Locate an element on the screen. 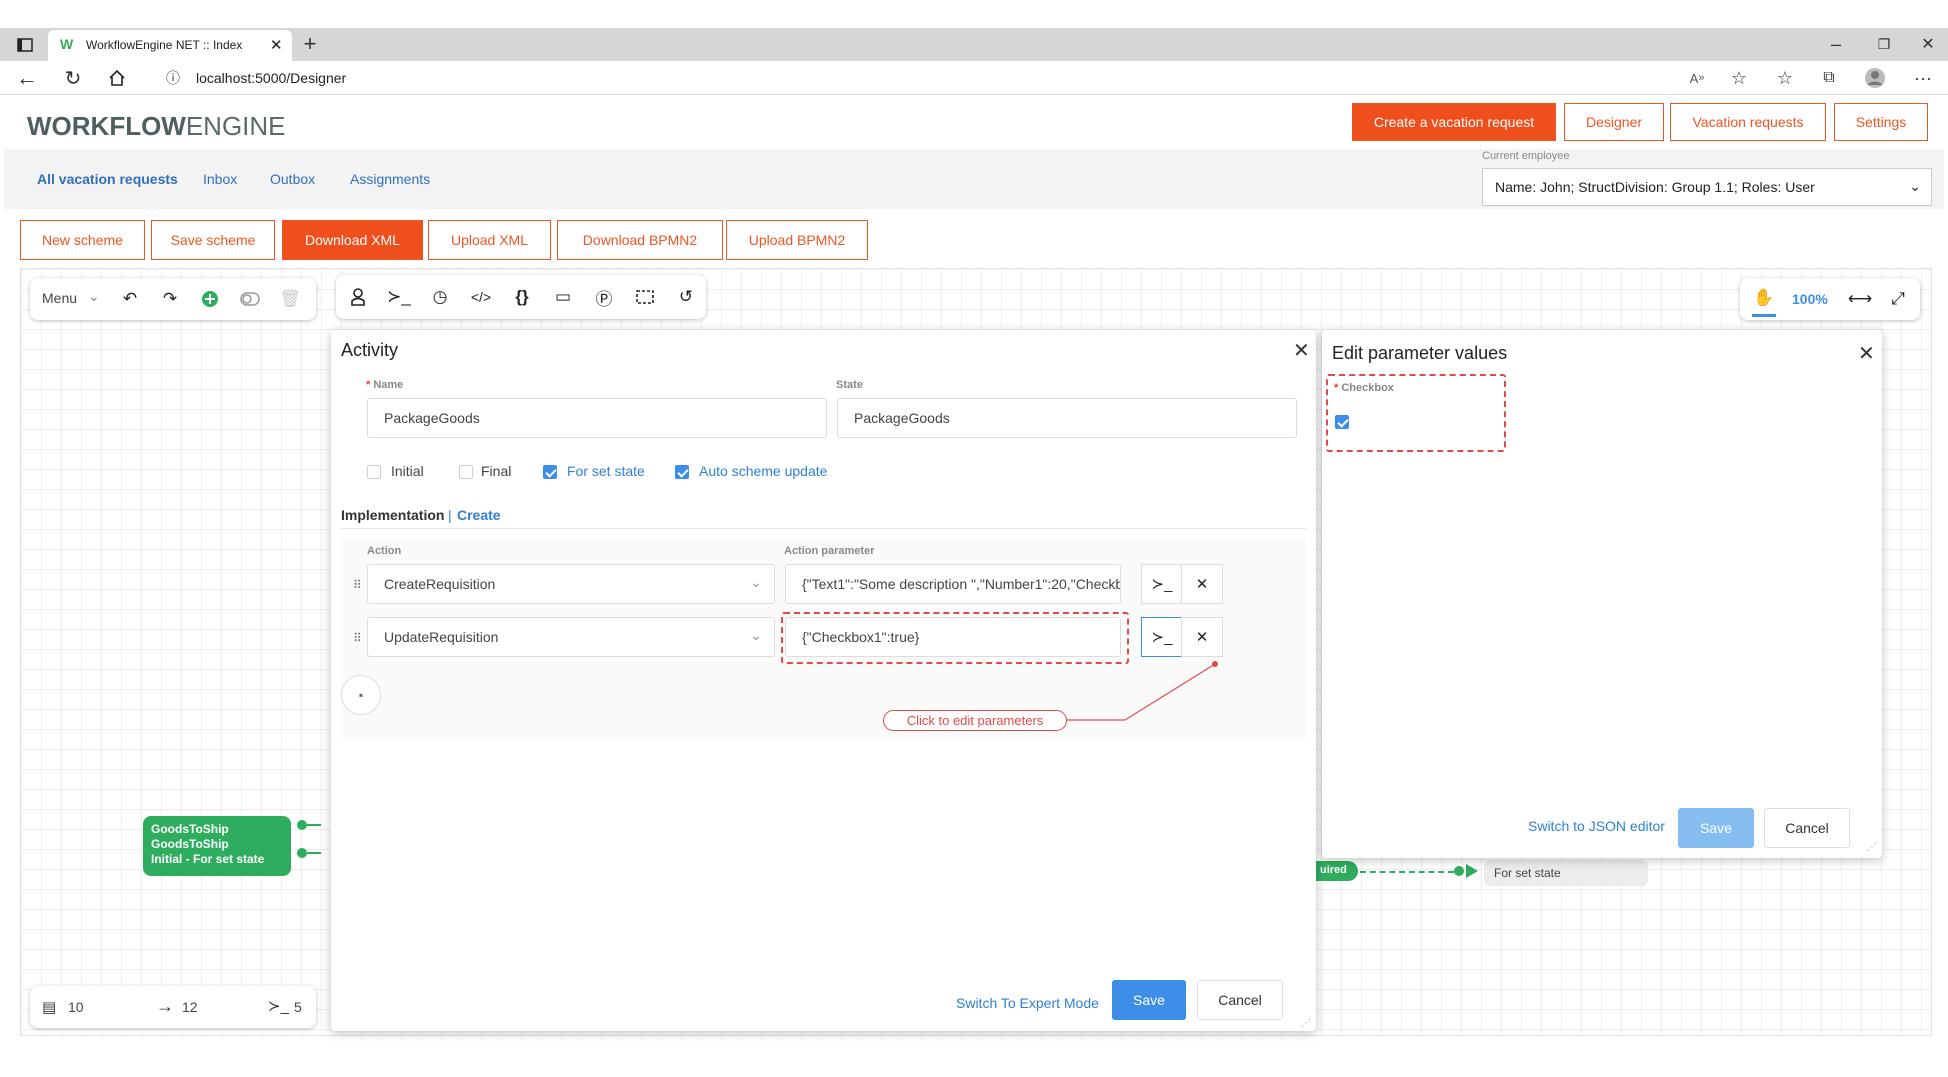  transition-arrow-icon is located at coordinates (1472, 871).